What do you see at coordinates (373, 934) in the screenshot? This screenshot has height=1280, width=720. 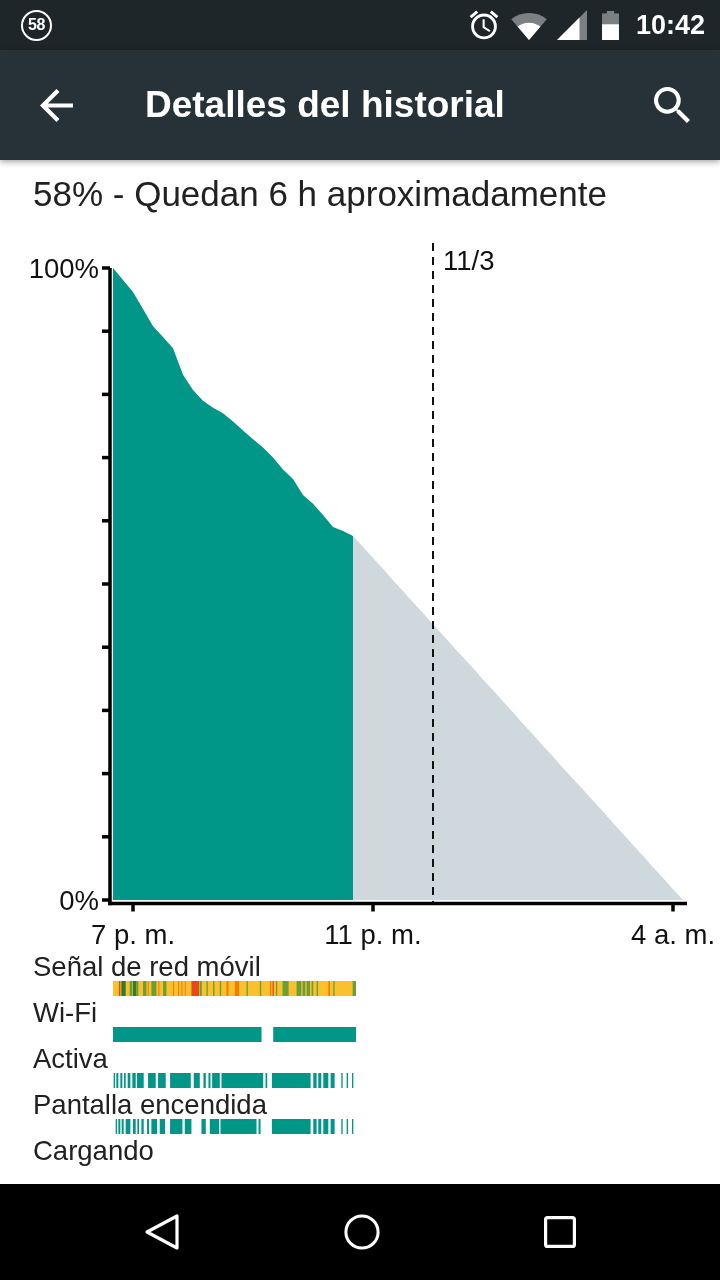 I see `x-tick-label: 11 p. m.` at bounding box center [373, 934].